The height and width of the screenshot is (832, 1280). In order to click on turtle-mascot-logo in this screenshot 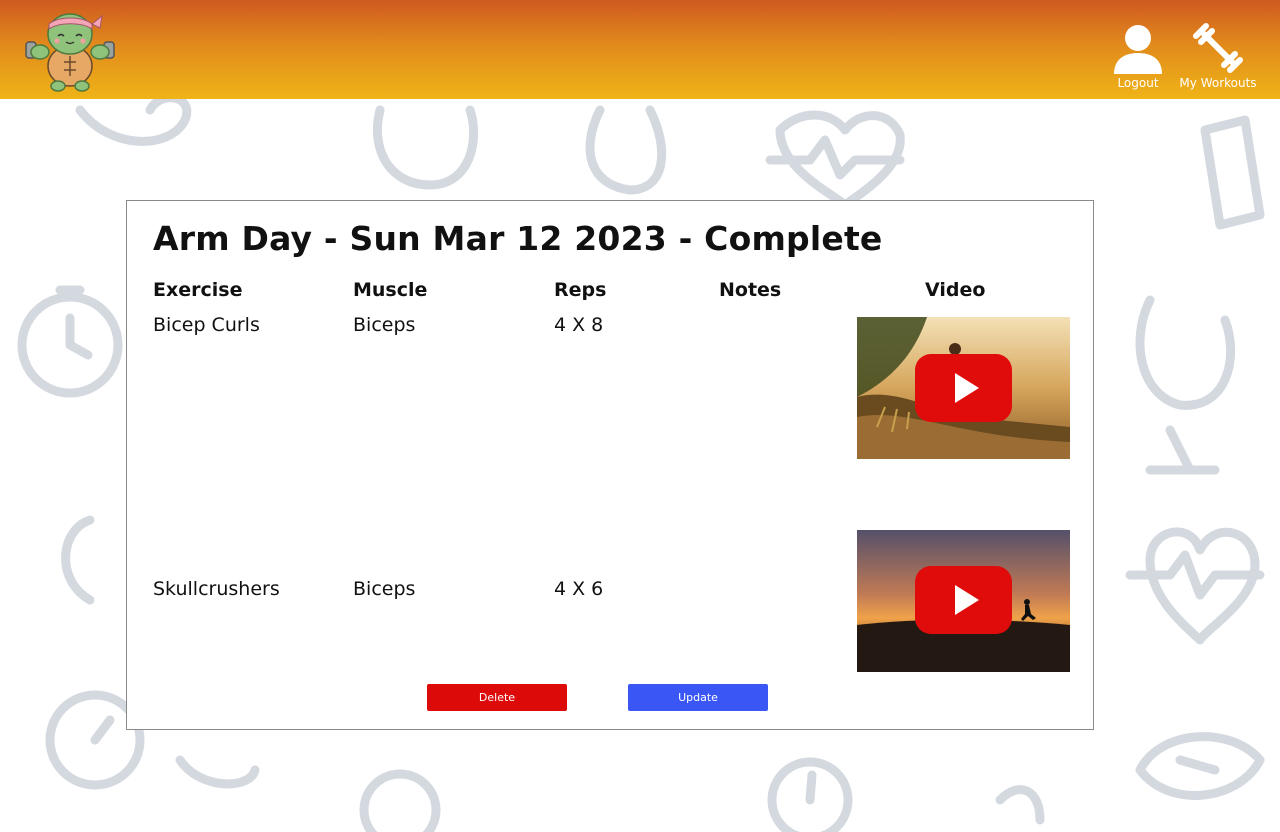, I will do `click(70, 49)`.